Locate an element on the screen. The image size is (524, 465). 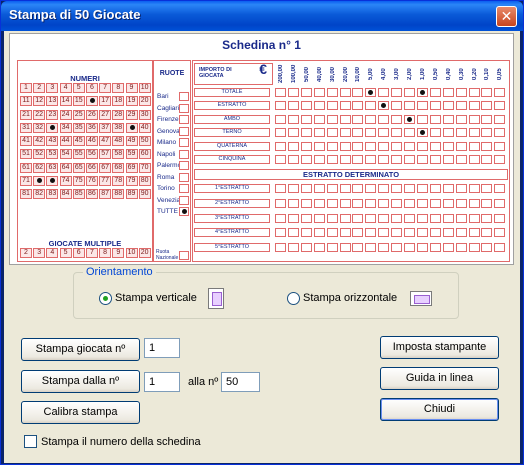
number-cell: 86 is located at coordinates (91, 194).